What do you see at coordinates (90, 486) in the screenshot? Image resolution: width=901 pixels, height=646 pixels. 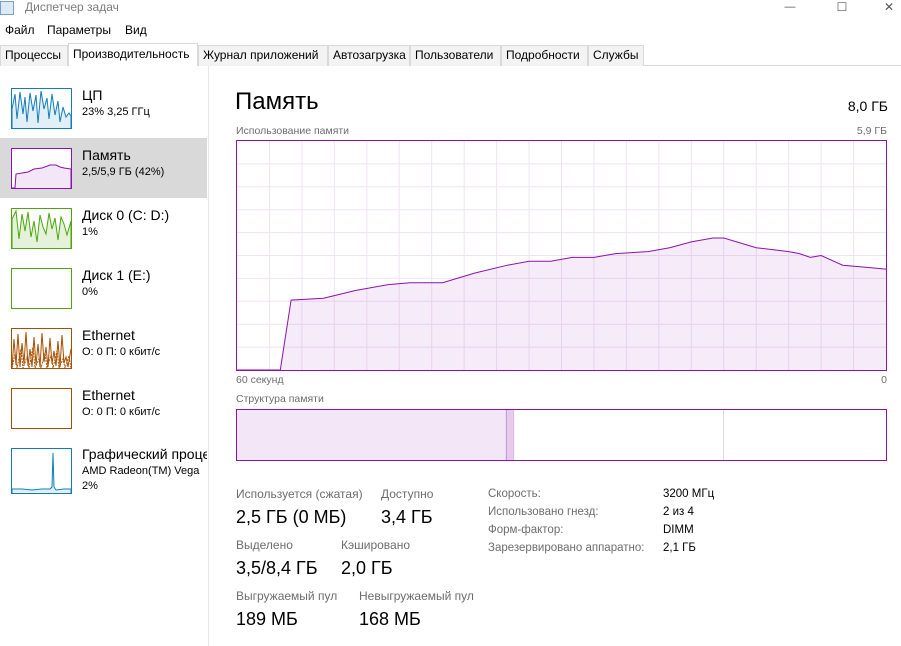 I see `sidebar-item-value: 2%` at bounding box center [90, 486].